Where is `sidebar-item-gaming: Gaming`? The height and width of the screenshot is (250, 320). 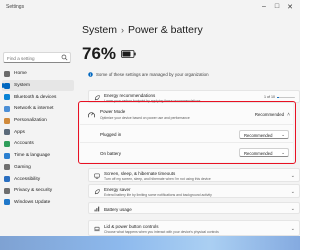 sidebar-item-gaming: Gaming is located at coordinates (38, 168).